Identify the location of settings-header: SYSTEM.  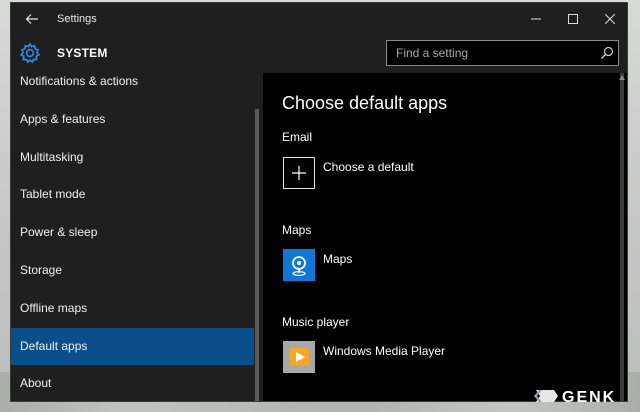
(319, 54).